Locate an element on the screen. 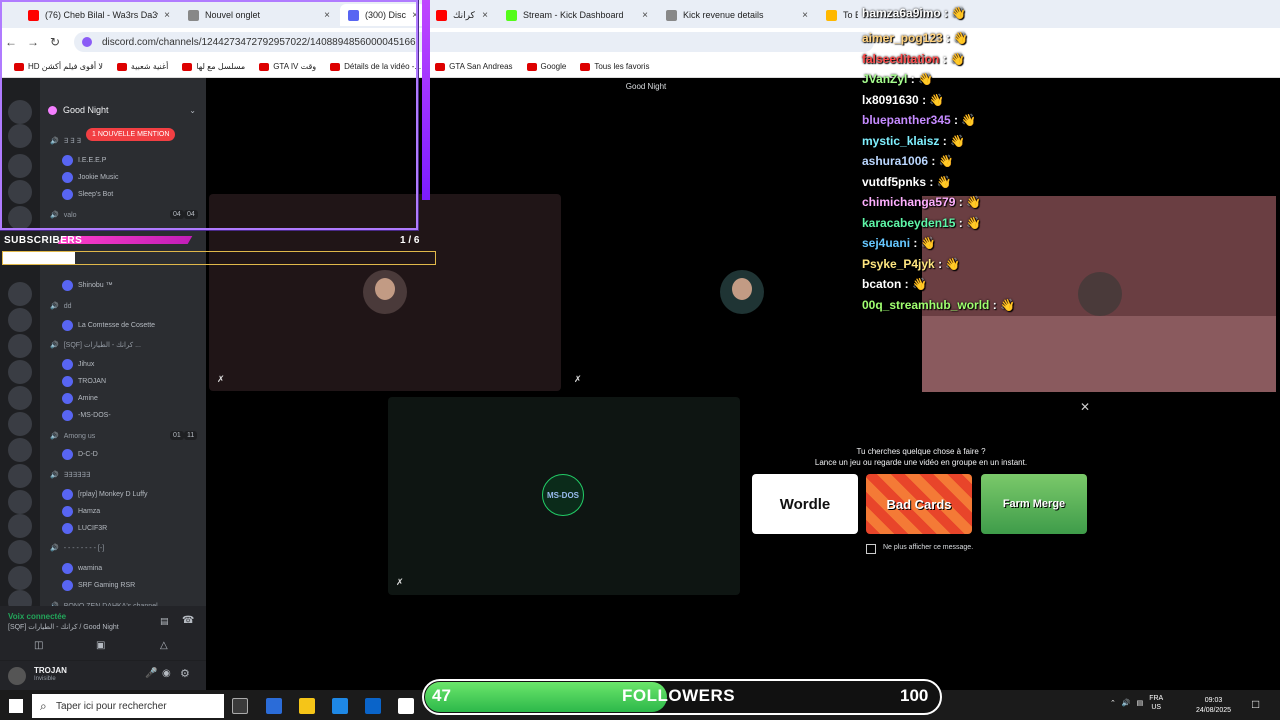 This screenshot has width=1280, height=720. voice-user: Hamza is located at coordinates (81, 511).